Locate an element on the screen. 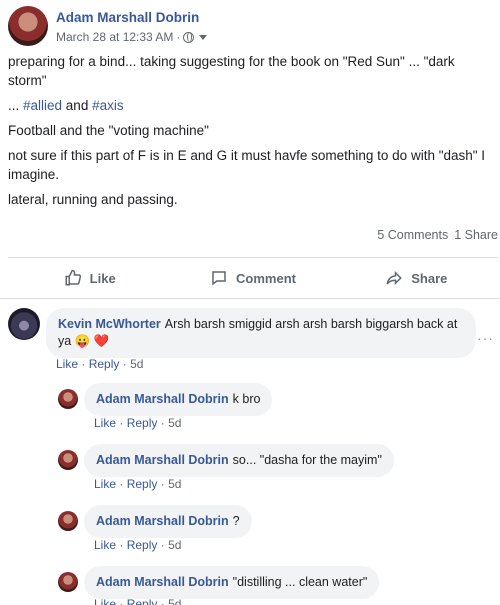 The width and height of the screenshot is (500, 605). comment-button-label: Comment is located at coordinates (266, 278).